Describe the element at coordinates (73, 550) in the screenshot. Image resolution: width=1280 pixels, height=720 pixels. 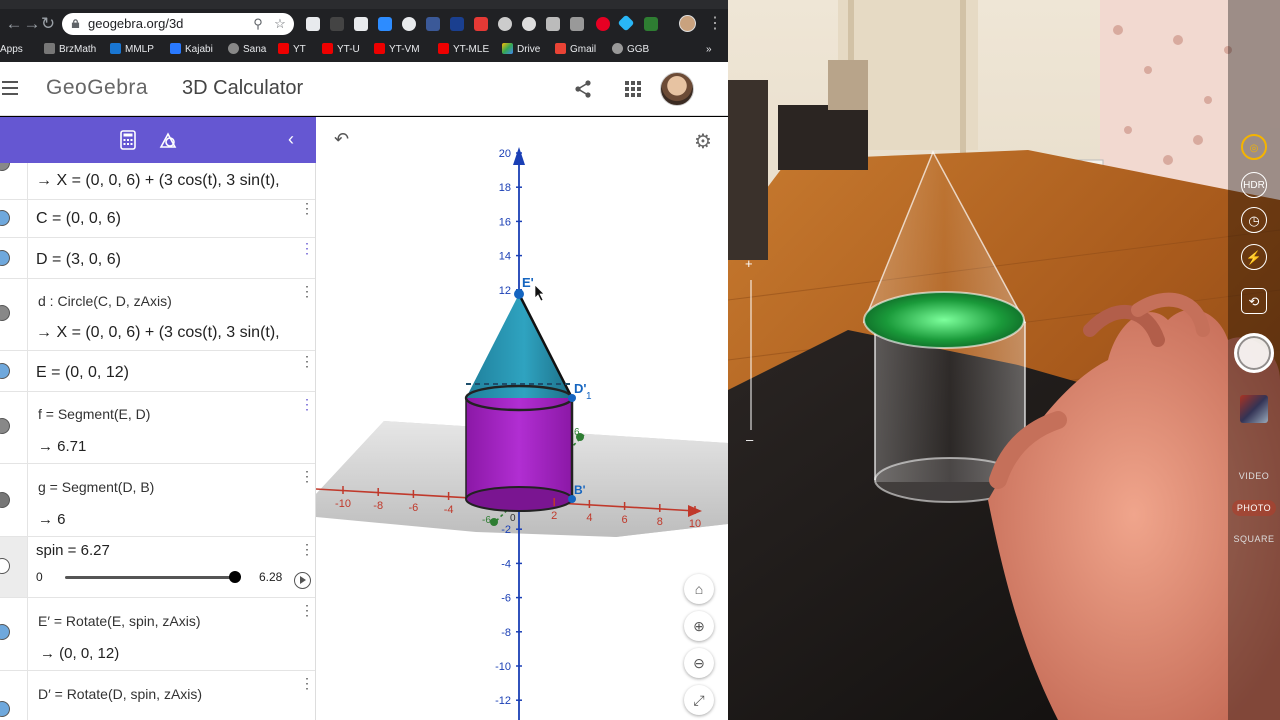
I see `slider-name: spin = 6.27` at that location.